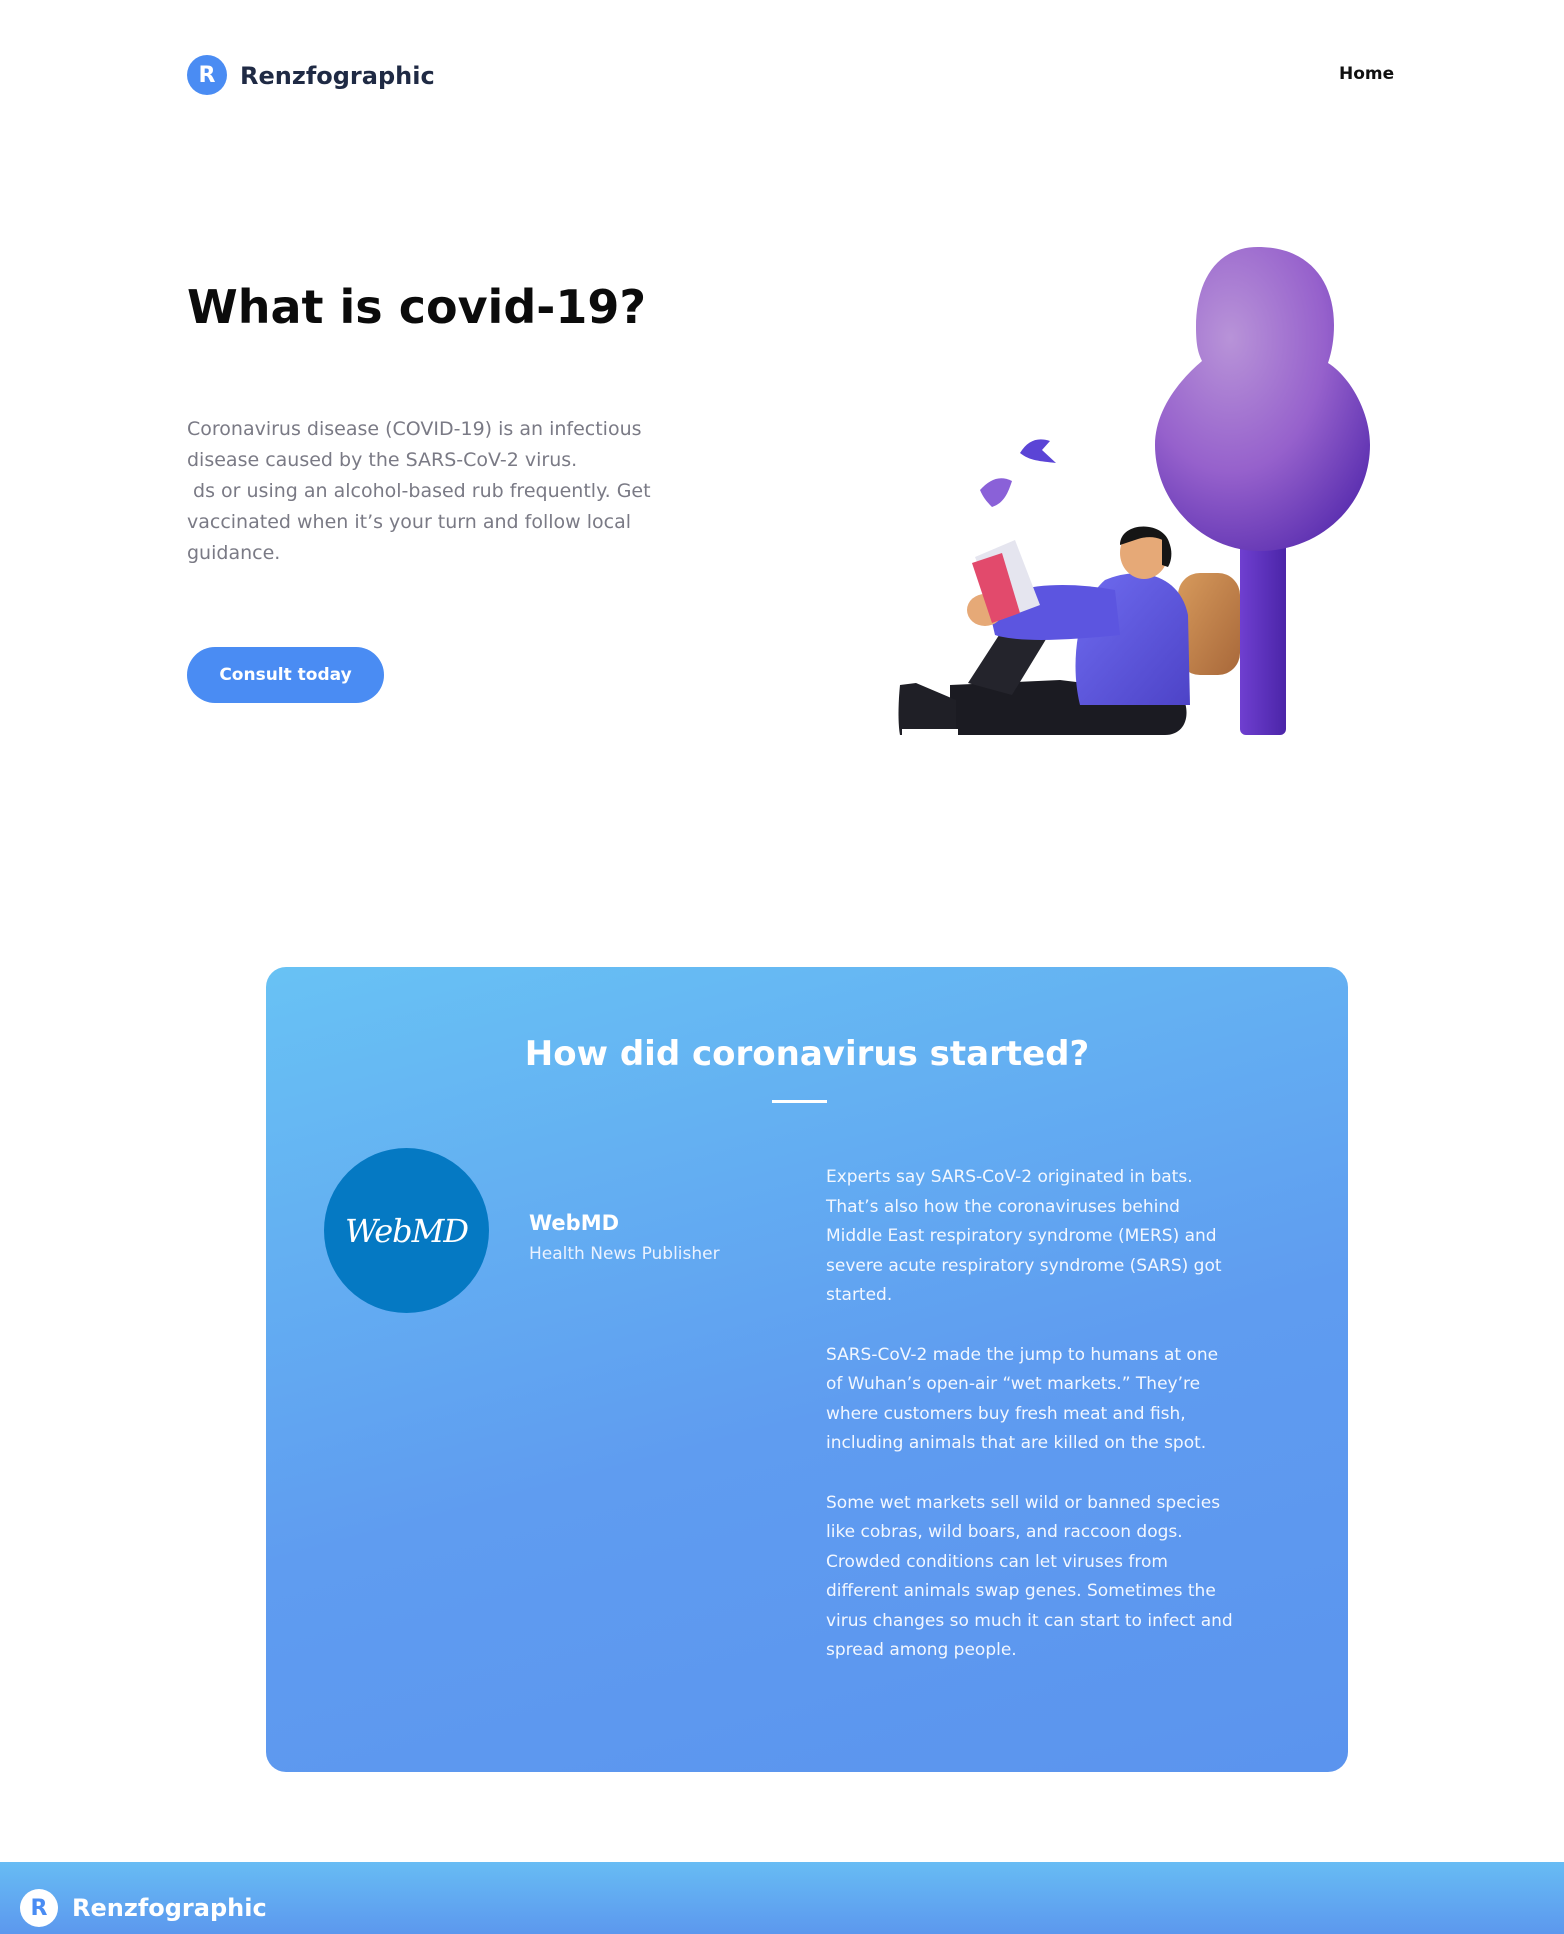 The image size is (1564, 1934). What do you see at coordinates (1366, 74) in the screenshot?
I see `nav-link-home: Home` at bounding box center [1366, 74].